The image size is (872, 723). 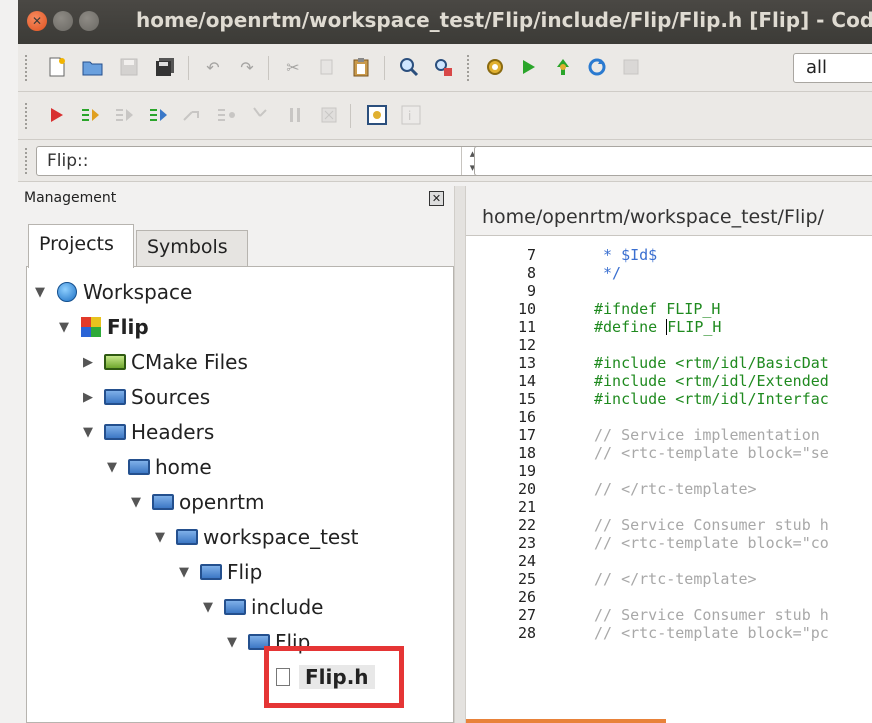 I want to click on step-out-icon, so click(x=193, y=115).